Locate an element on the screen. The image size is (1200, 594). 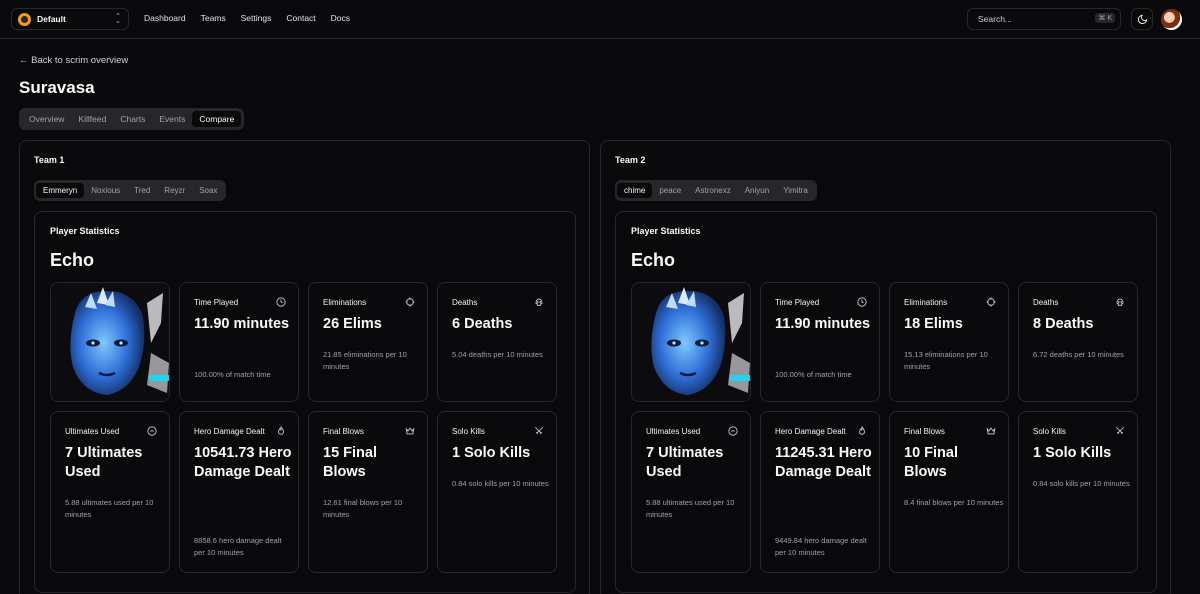
player-tab: peace is located at coordinates (670, 190).